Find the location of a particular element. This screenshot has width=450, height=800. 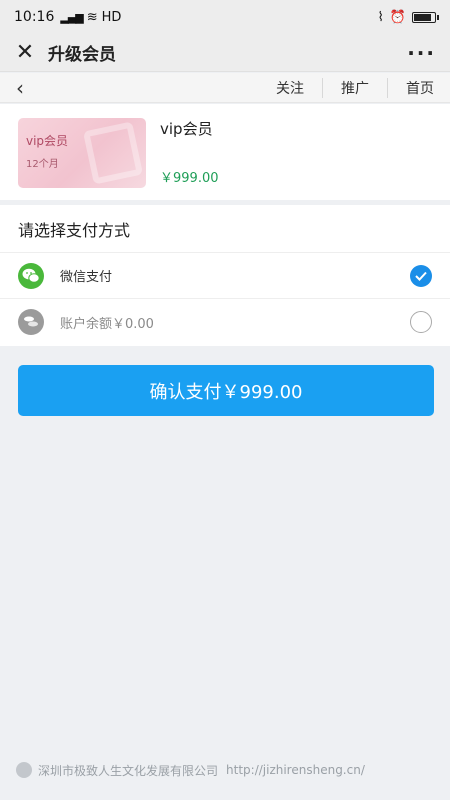

nav-link-promote: 推广 is located at coordinates (354, 87).